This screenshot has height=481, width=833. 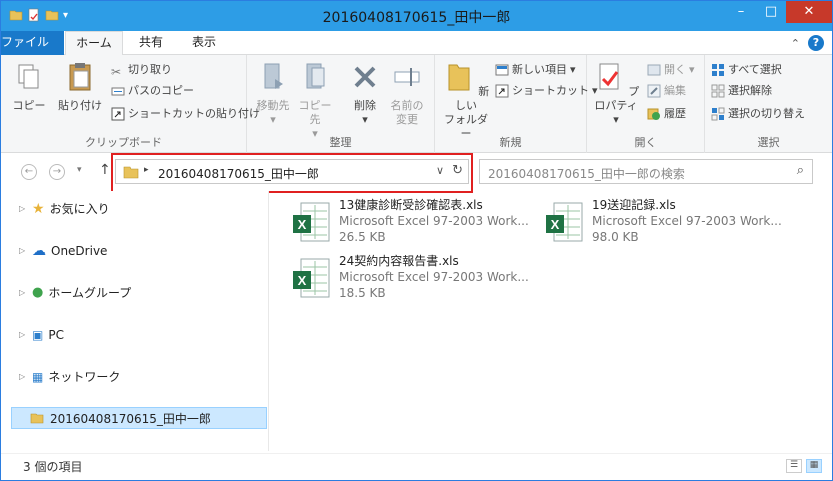 I want to click on nav-item-homegroup: ▷ ● ホームグループ, so click(x=75, y=293).